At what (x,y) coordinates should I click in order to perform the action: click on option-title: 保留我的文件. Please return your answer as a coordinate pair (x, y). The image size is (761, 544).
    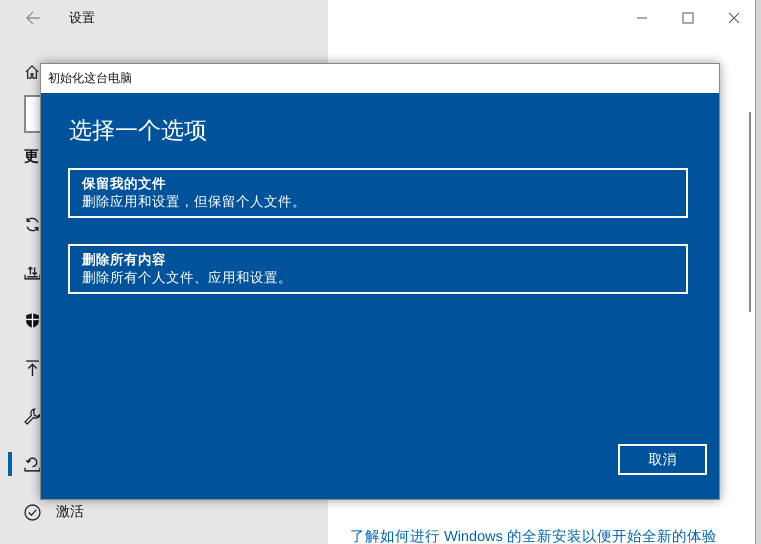
    Looking at the image, I should click on (124, 184).